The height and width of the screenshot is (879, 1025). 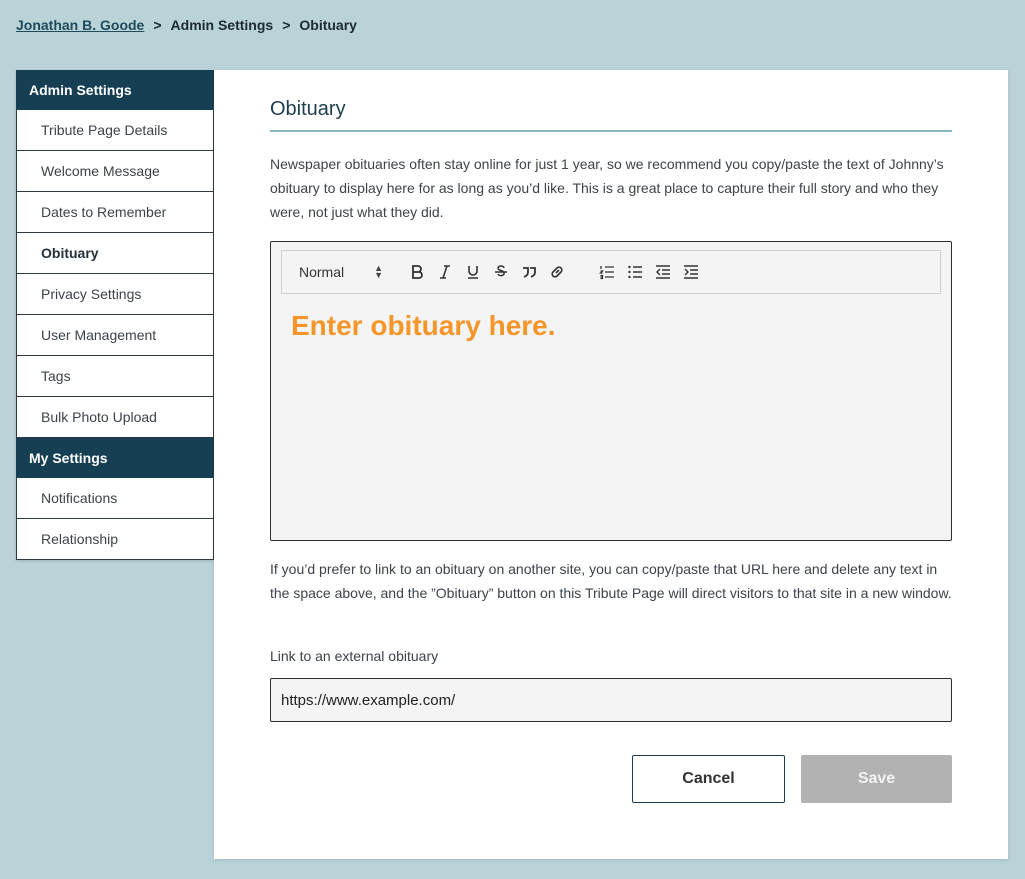 What do you see at coordinates (115, 539) in the screenshot?
I see `sidebar-item-relationship: Relationship` at bounding box center [115, 539].